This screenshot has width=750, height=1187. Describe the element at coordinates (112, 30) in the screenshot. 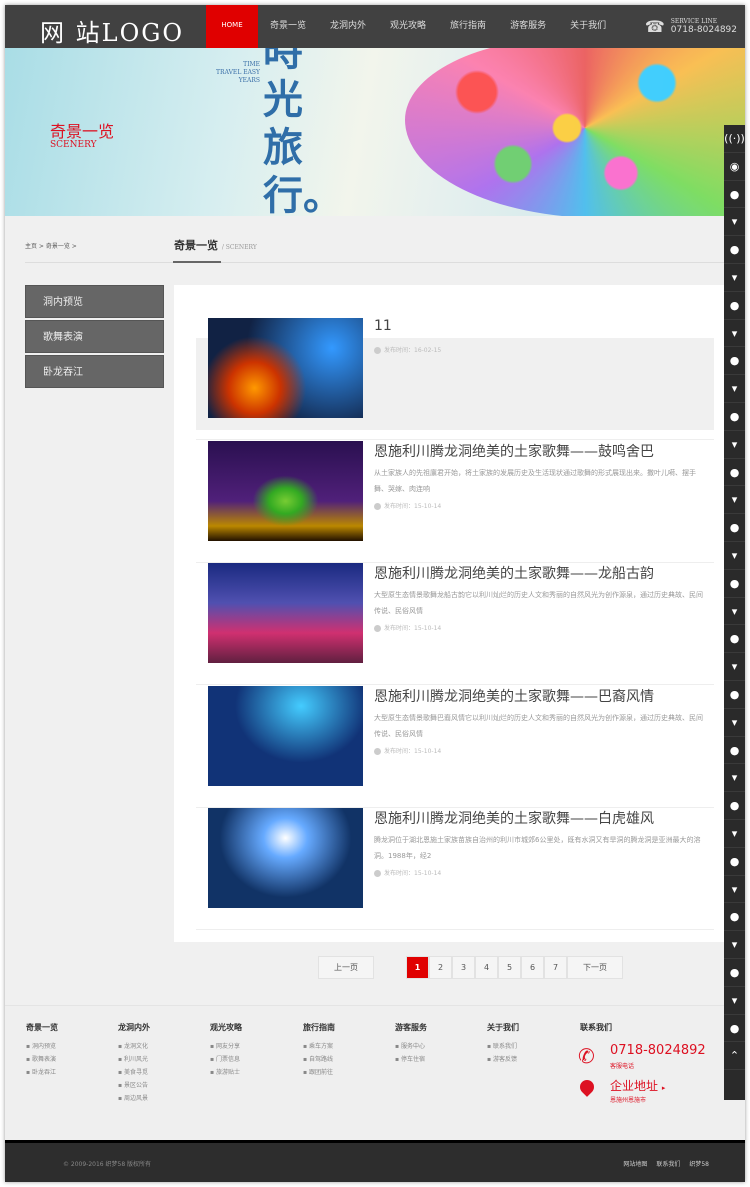

I see `site-logo: 网 站LOGO` at that location.